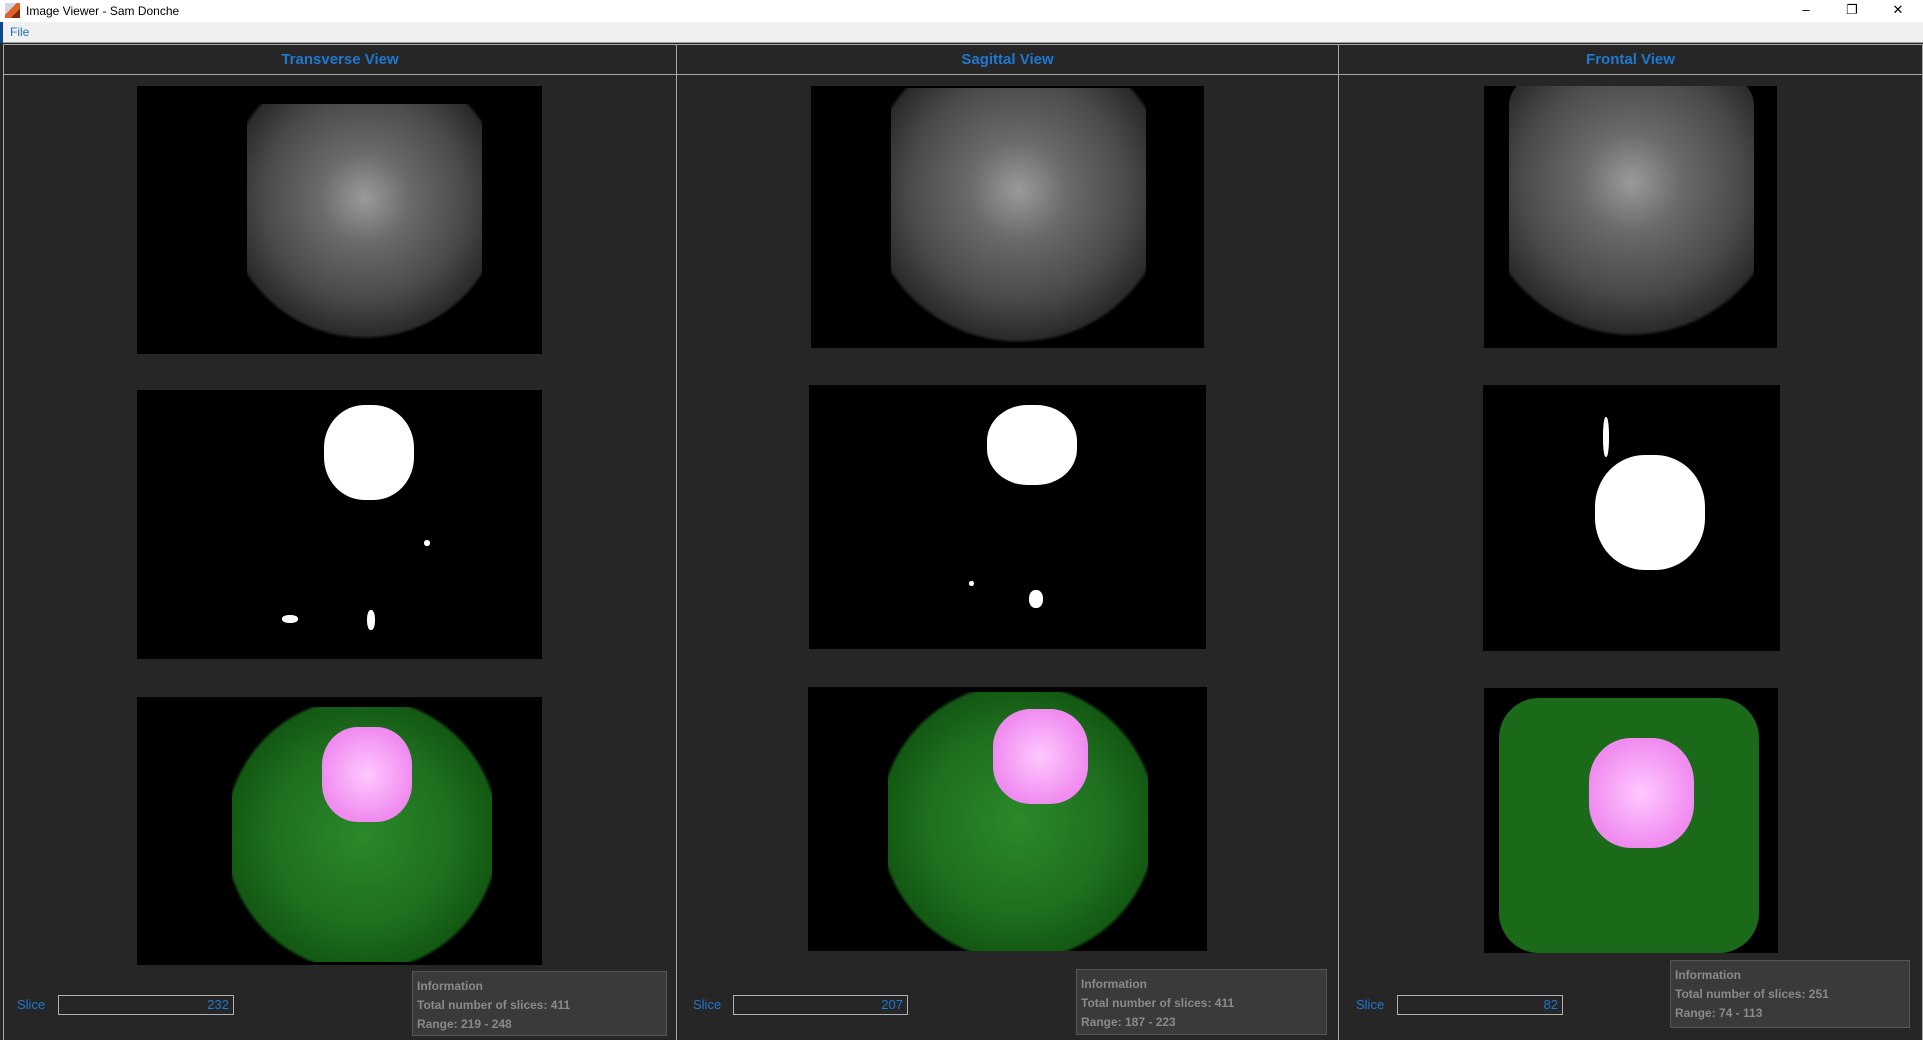  I want to click on window-edge, so click(1, 32).